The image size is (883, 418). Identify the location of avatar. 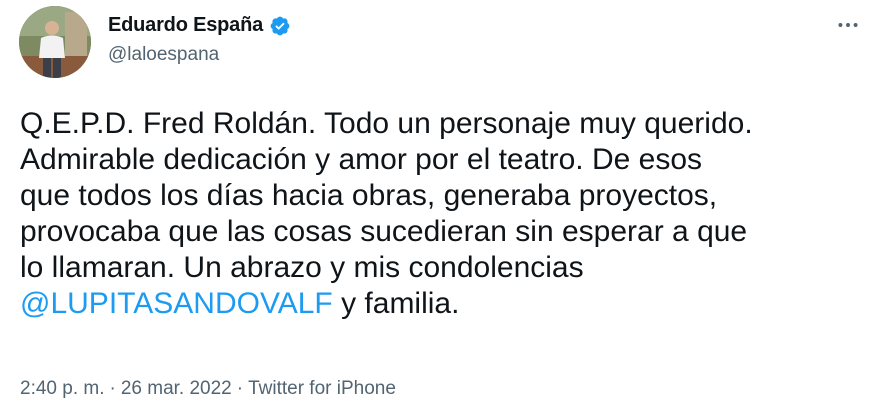
(55, 42).